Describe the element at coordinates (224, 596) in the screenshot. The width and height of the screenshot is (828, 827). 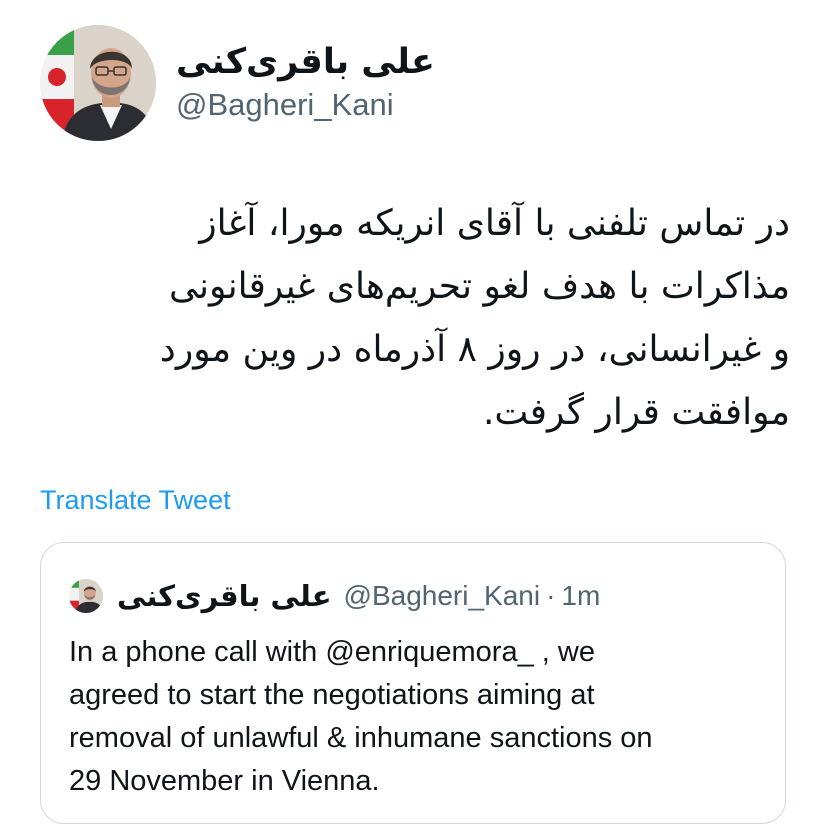
I see `quoted-author-display-name: علی باقری‌کنی` at that location.